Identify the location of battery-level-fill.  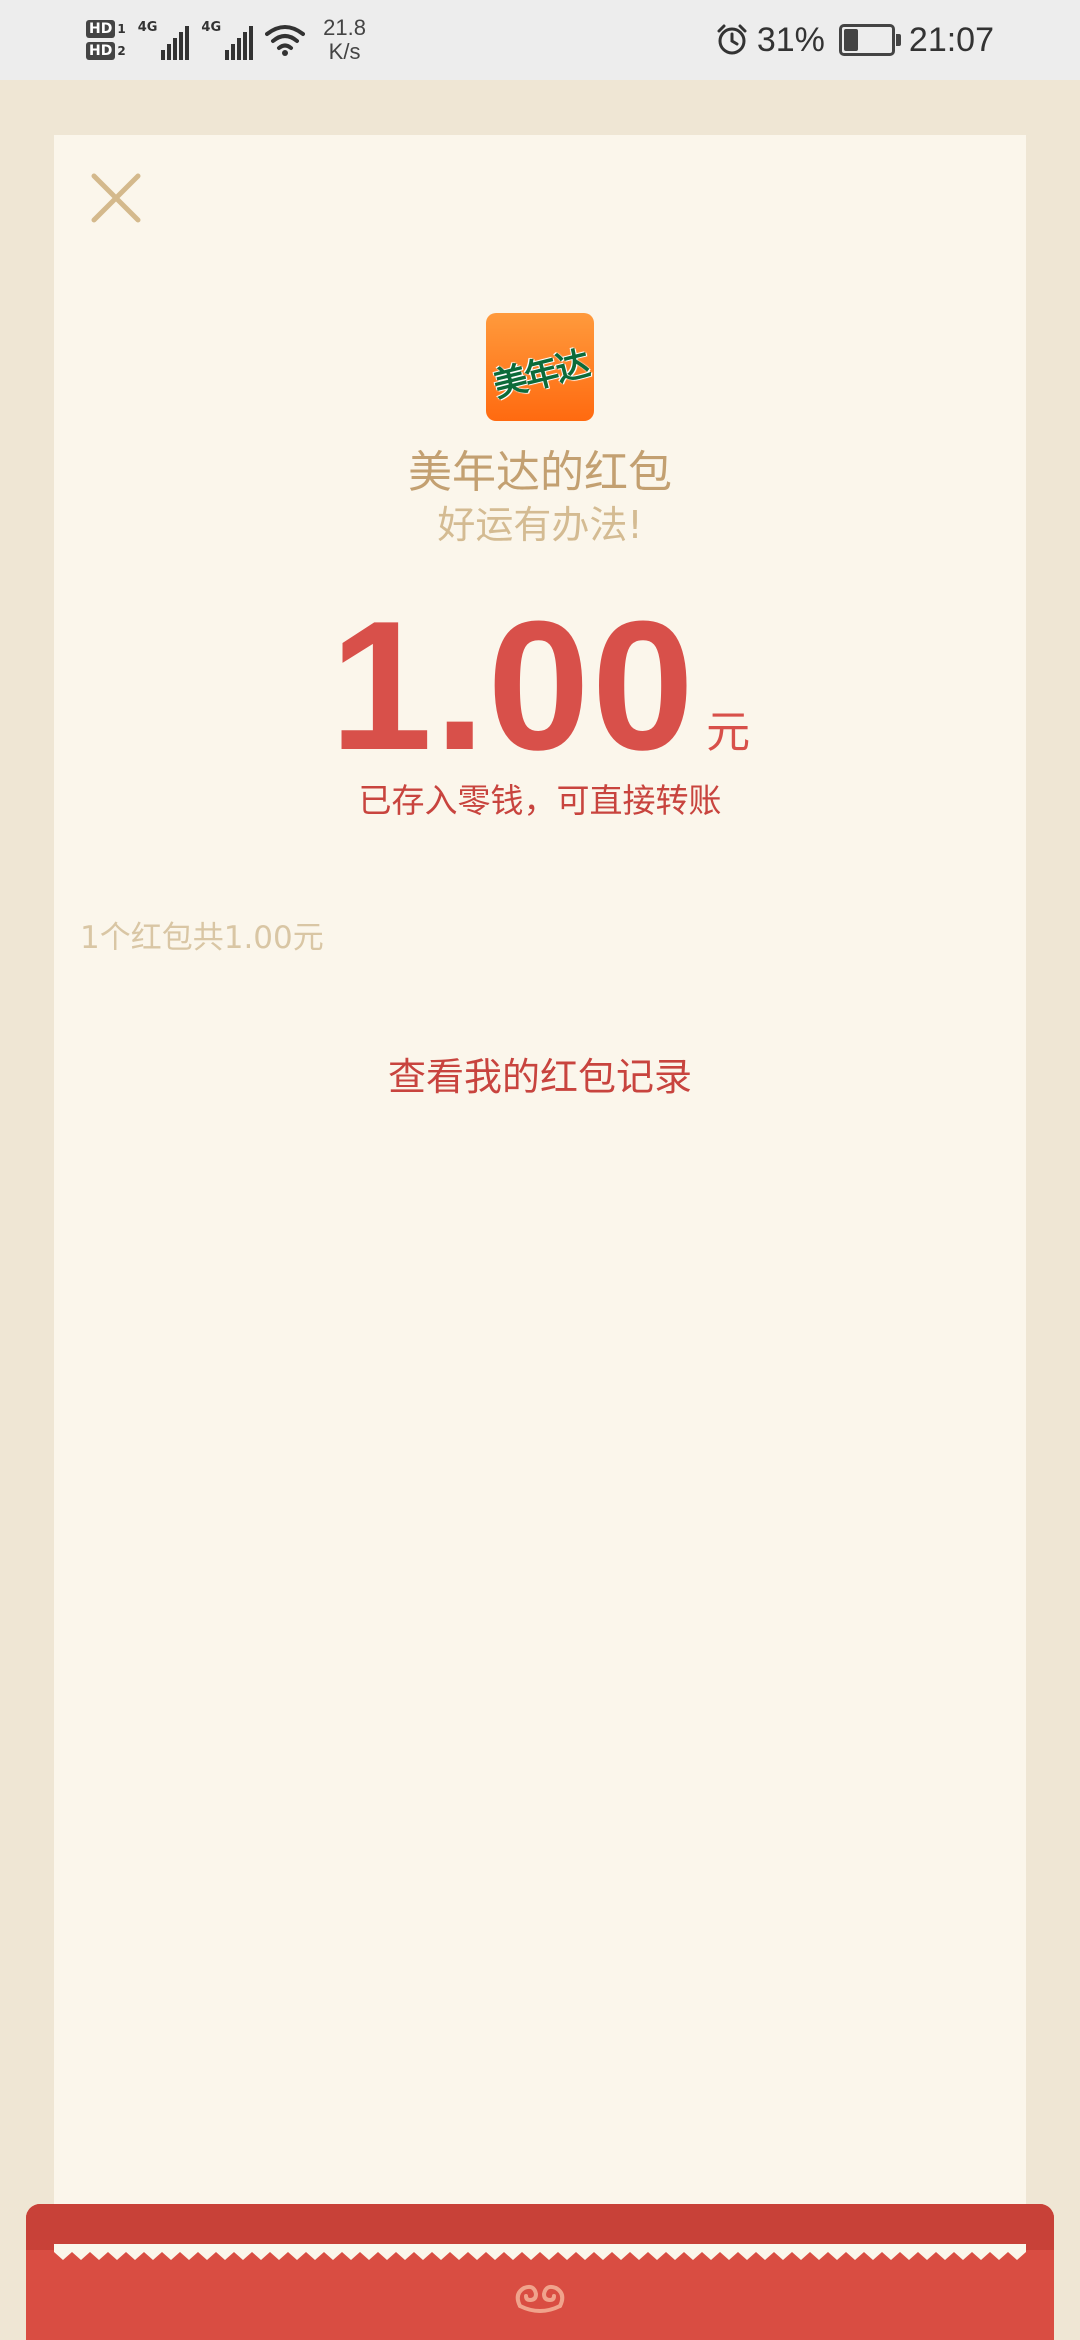
(850, 40).